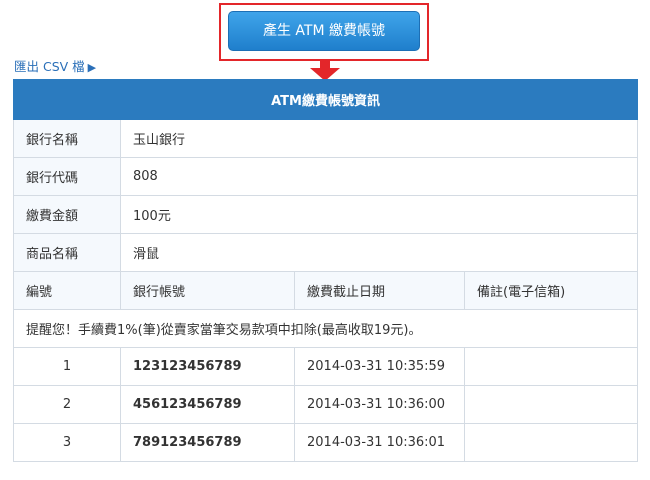  I want to click on table-row: 2 456123456789 2014-03-31 10:36:00, so click(326, 404).